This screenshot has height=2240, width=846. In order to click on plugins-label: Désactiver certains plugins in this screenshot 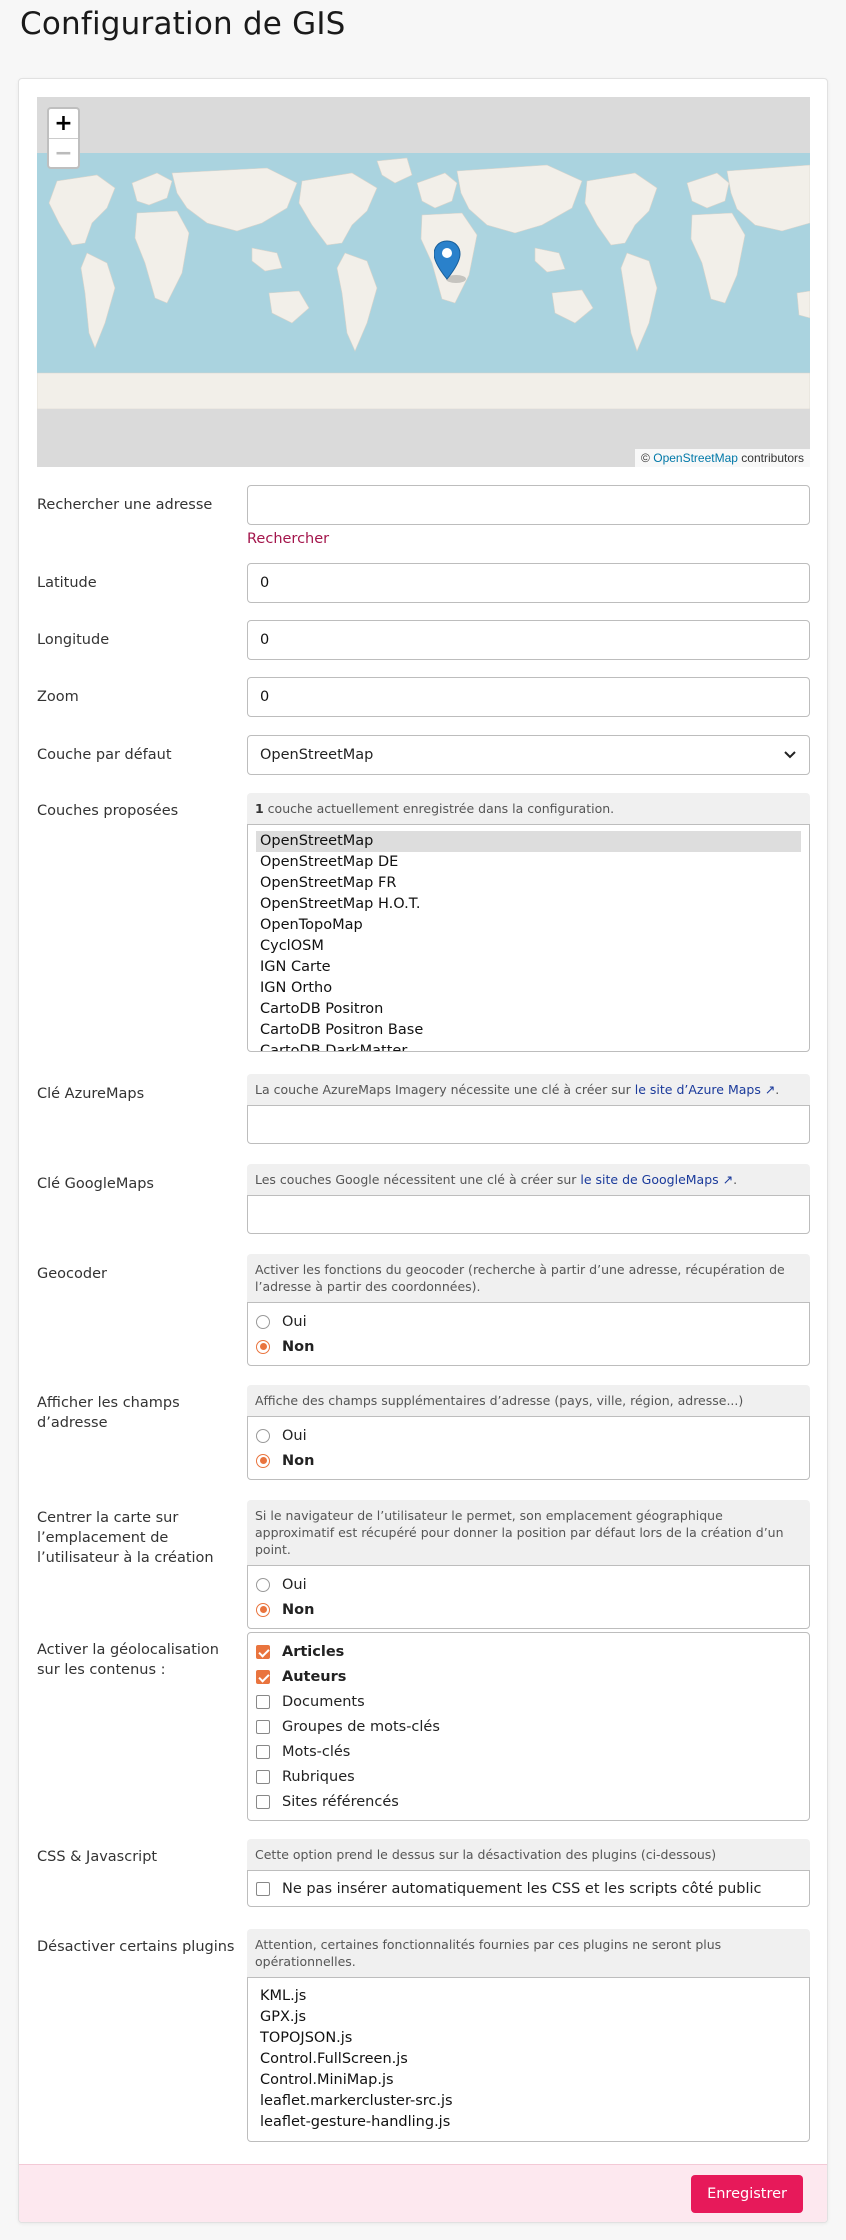, I will do `click(136, 1947)`.